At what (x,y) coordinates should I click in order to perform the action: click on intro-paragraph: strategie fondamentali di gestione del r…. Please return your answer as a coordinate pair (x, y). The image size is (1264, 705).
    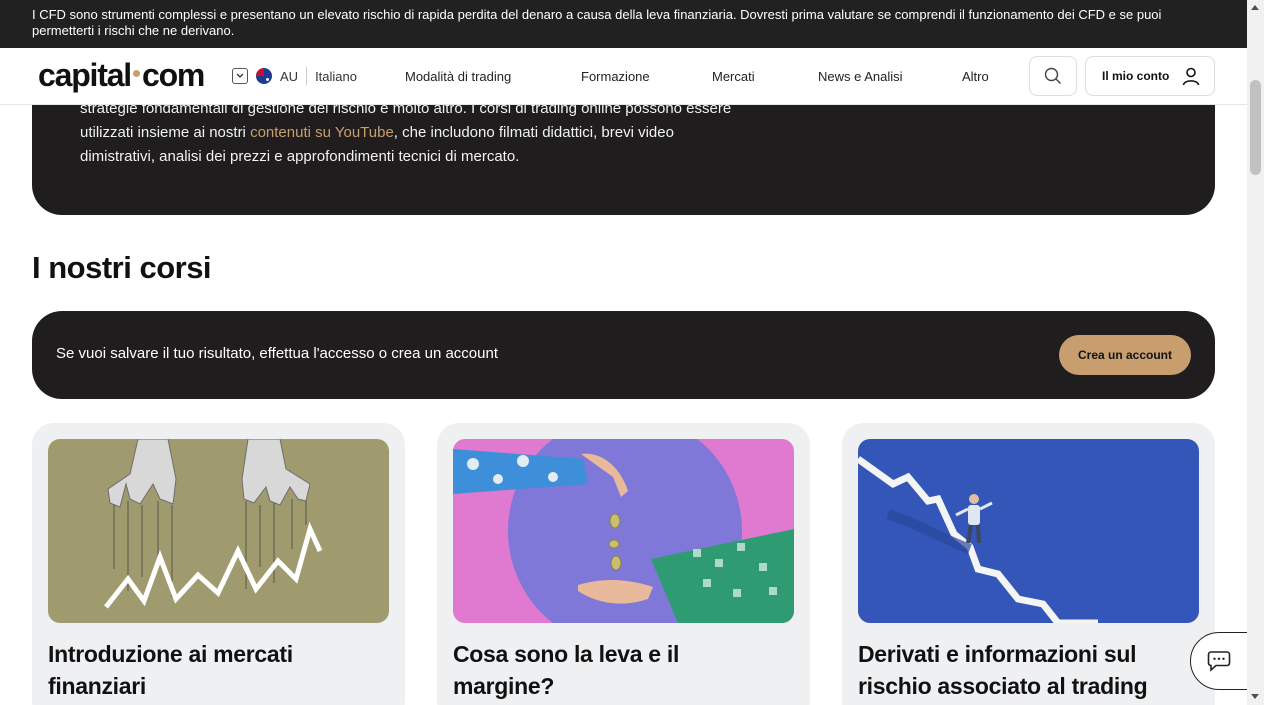
    Looking at the image, I should click on (440, 133).